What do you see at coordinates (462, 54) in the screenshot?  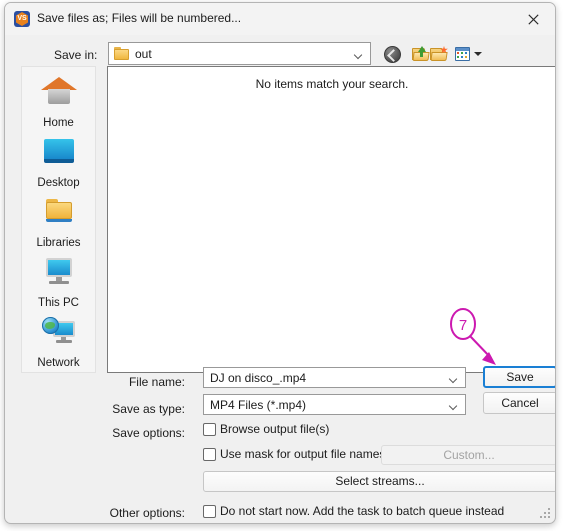 I see `views-grid-icon` at bounding box center [462, 54].